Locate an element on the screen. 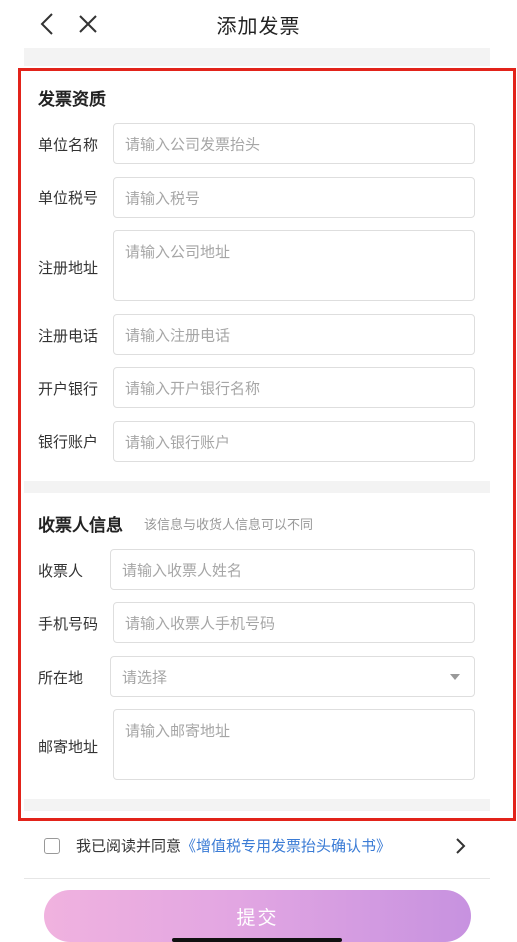 The image size is (517, 942). top-bar: 添加发票 is located at coordinates (258, 24).